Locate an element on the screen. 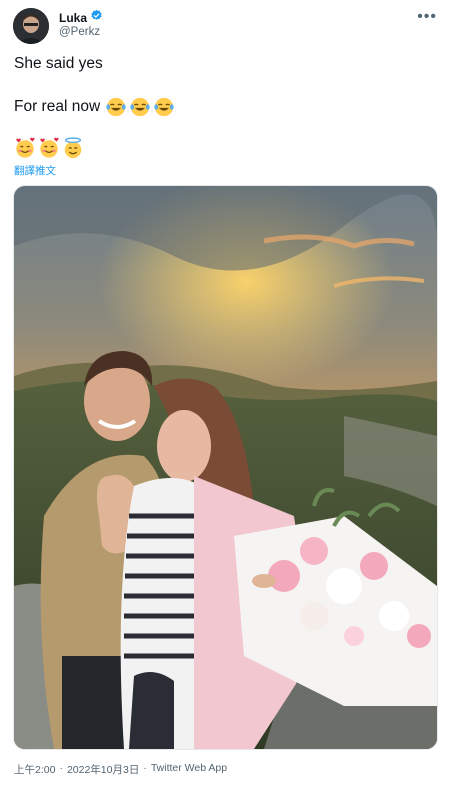 The height and width of the screenshot is (789, 451). author-name-row: Luka is located at coordinates (81, 18).